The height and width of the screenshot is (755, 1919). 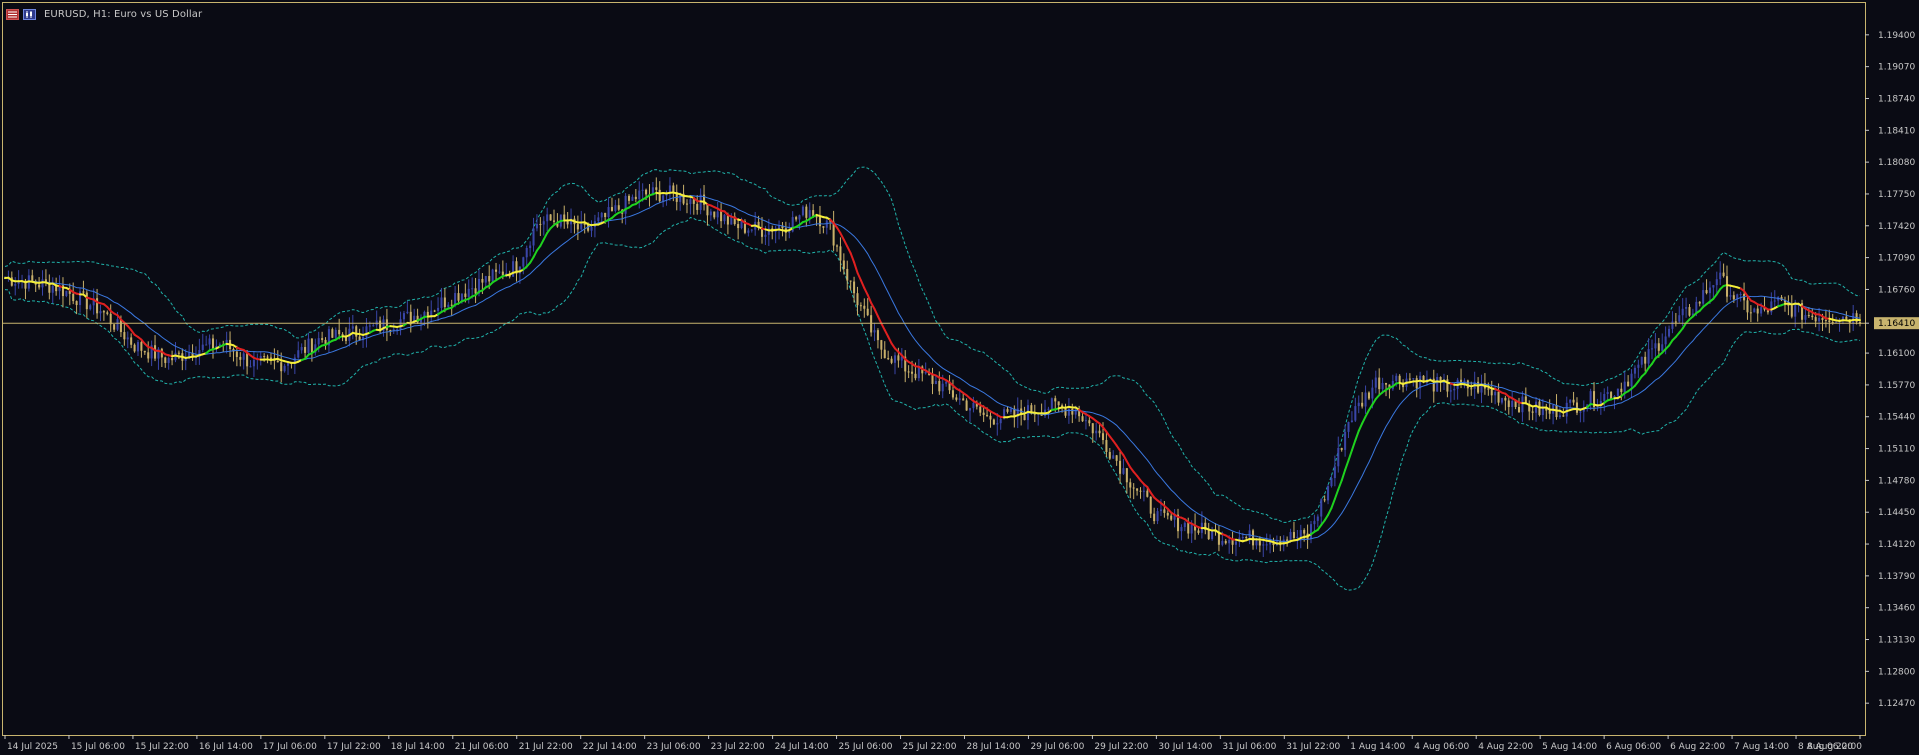 What do you see at coordinates (1896, 131) in the screenshot?
I see `y-tick-label: 1.18410` at bounding box center [1896, 131].